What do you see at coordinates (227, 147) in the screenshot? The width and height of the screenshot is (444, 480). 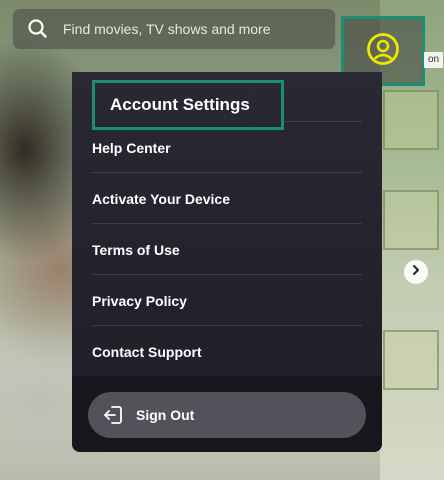 I see `menu-item-help-center: Help Center` at bounding box center [227, 147].